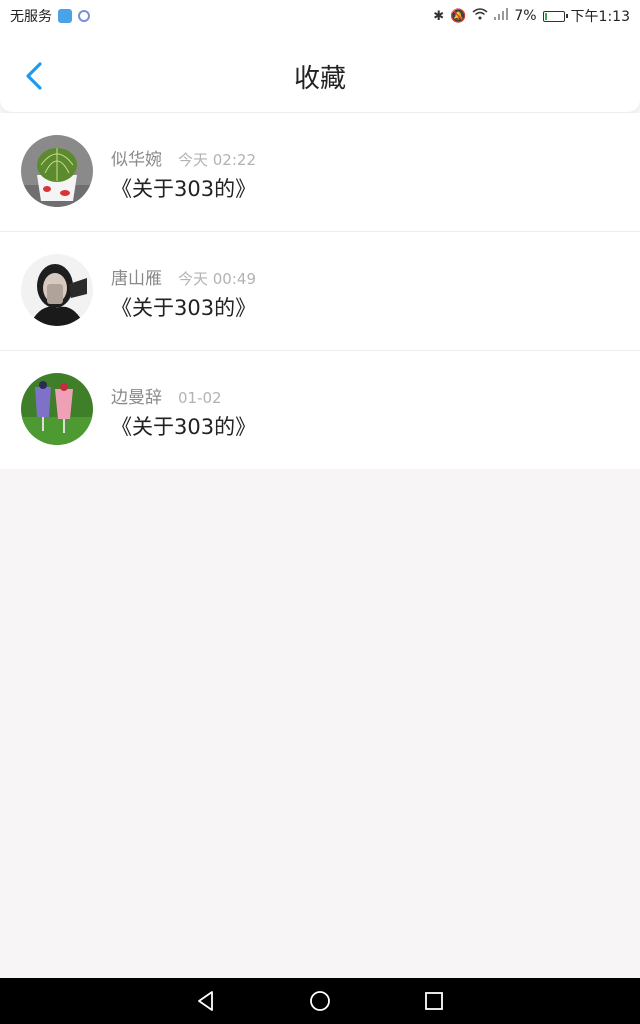 This screenshot has width=640, height=1024. Describe the element at coordinates (217, 160) in the screenshot. I see `item-time: 今天 02:22` at that location.